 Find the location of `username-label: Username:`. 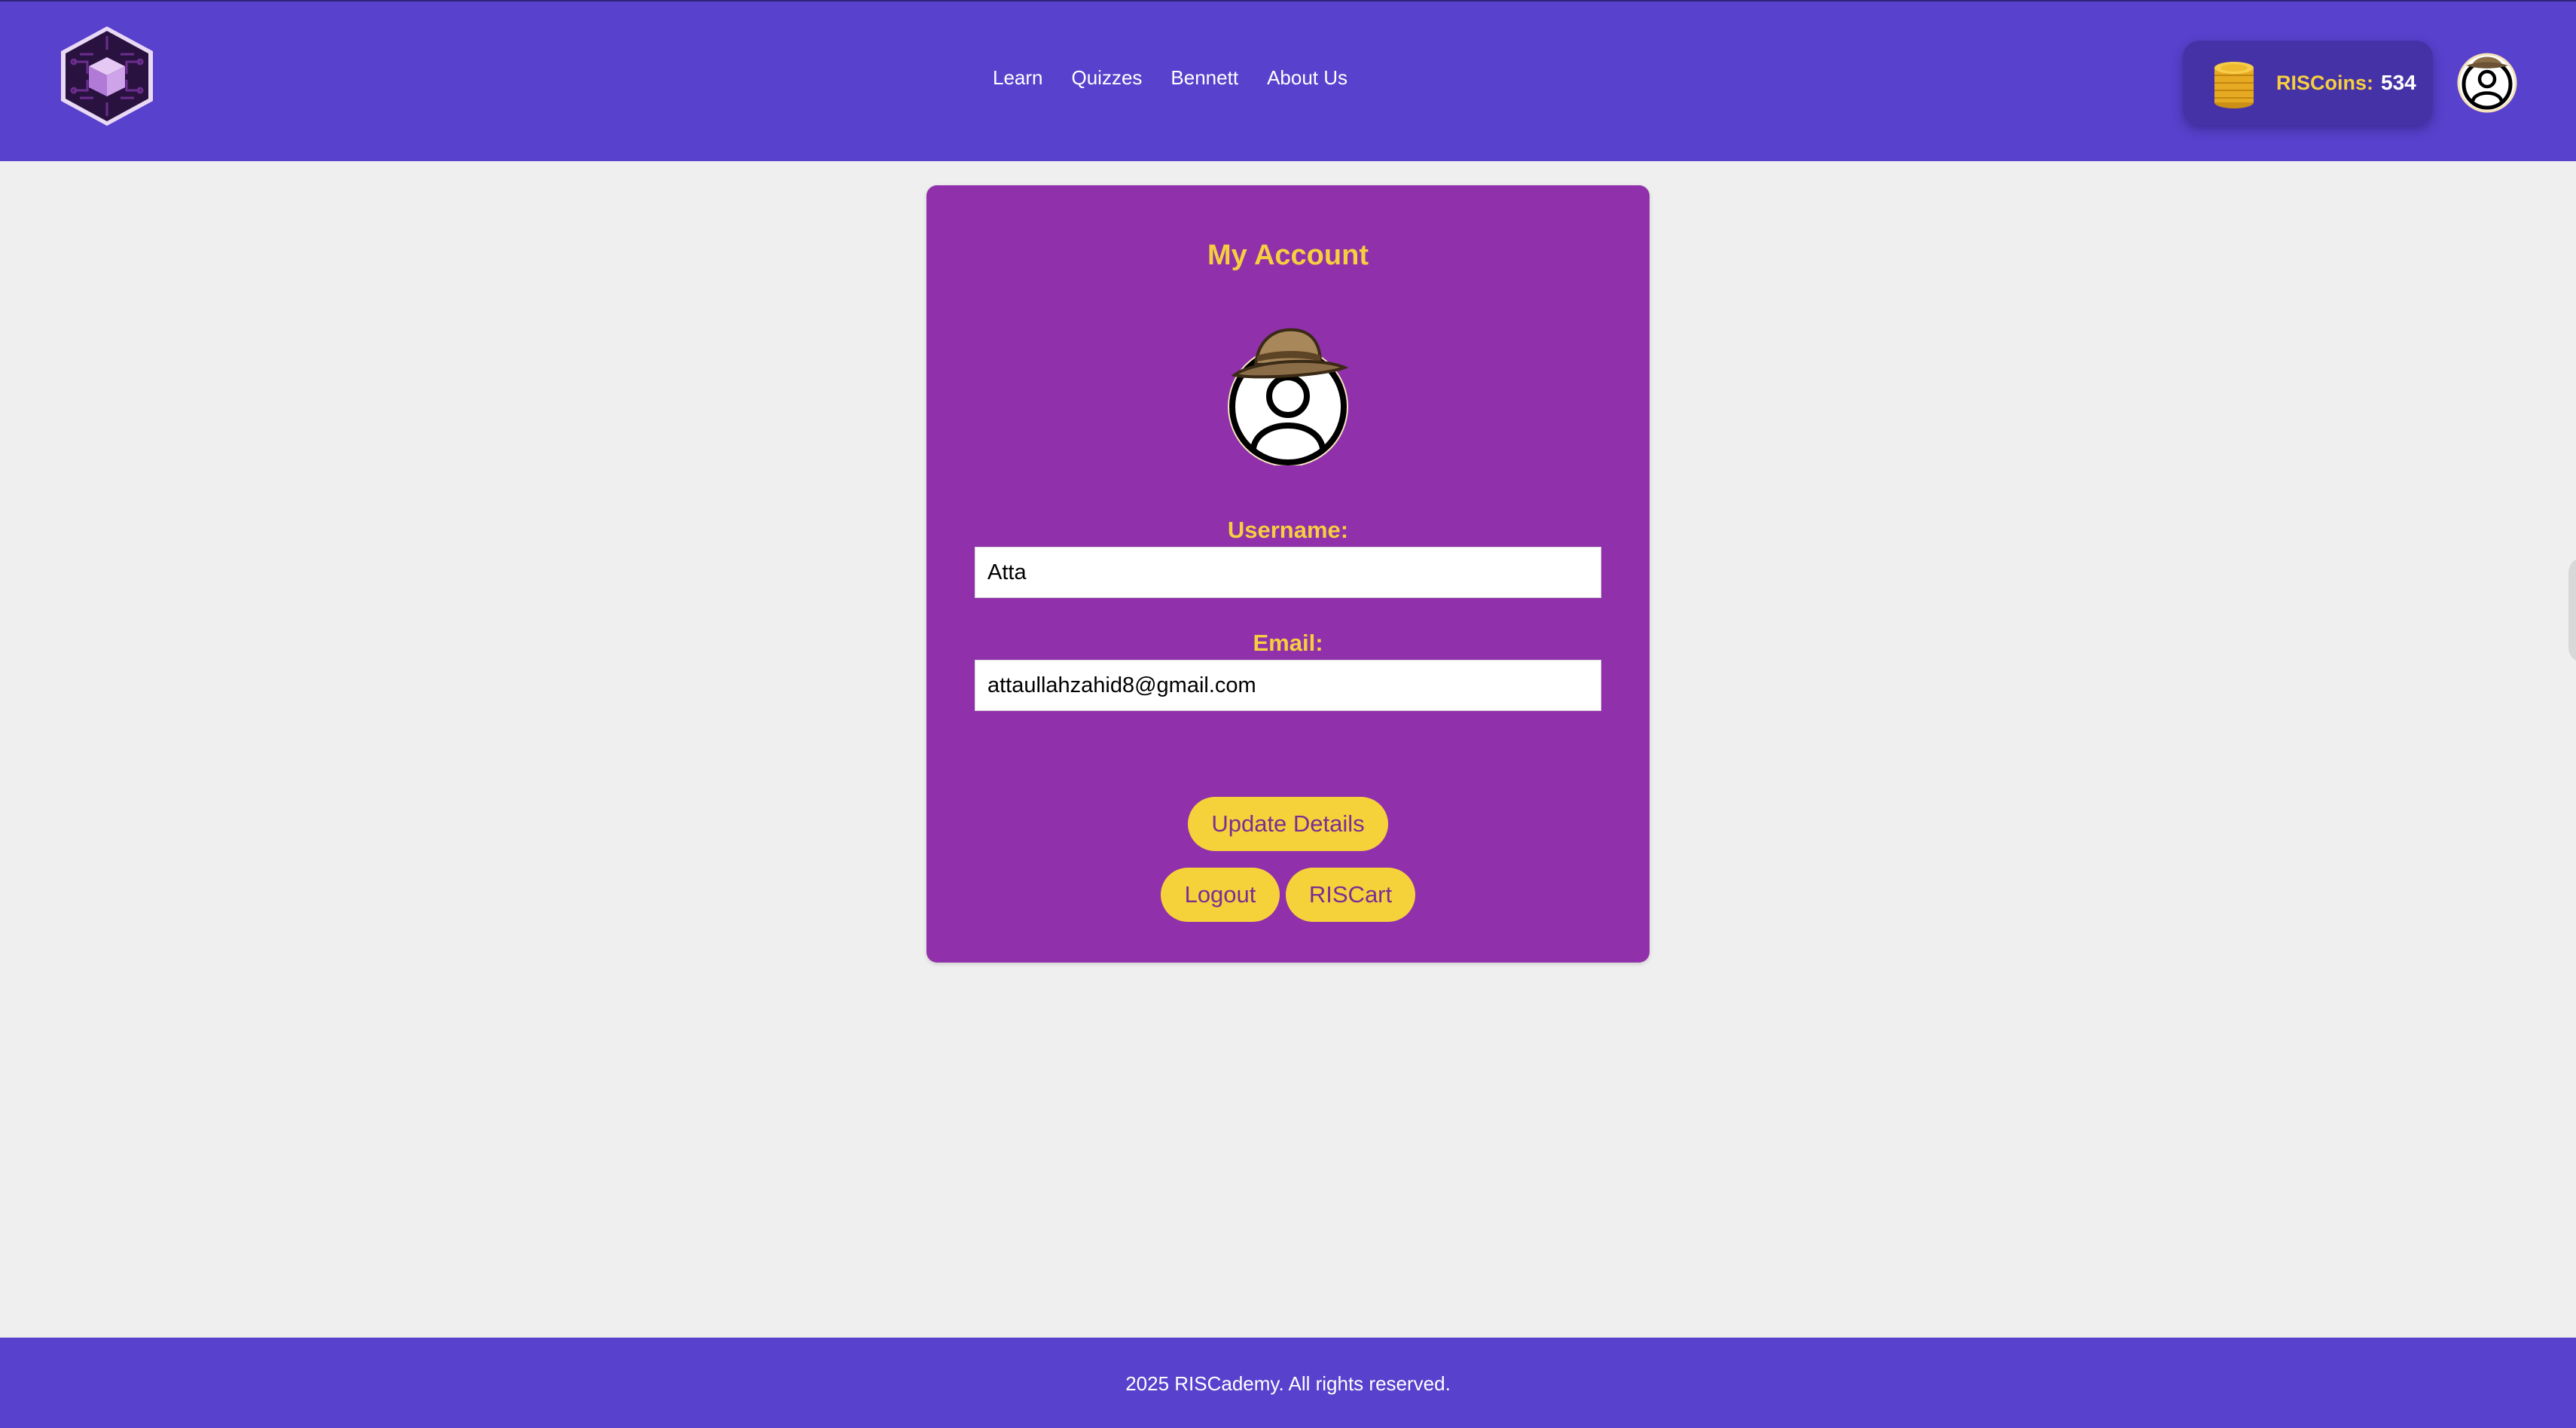

username-label: Username: is located at coordinates (1288, 530).